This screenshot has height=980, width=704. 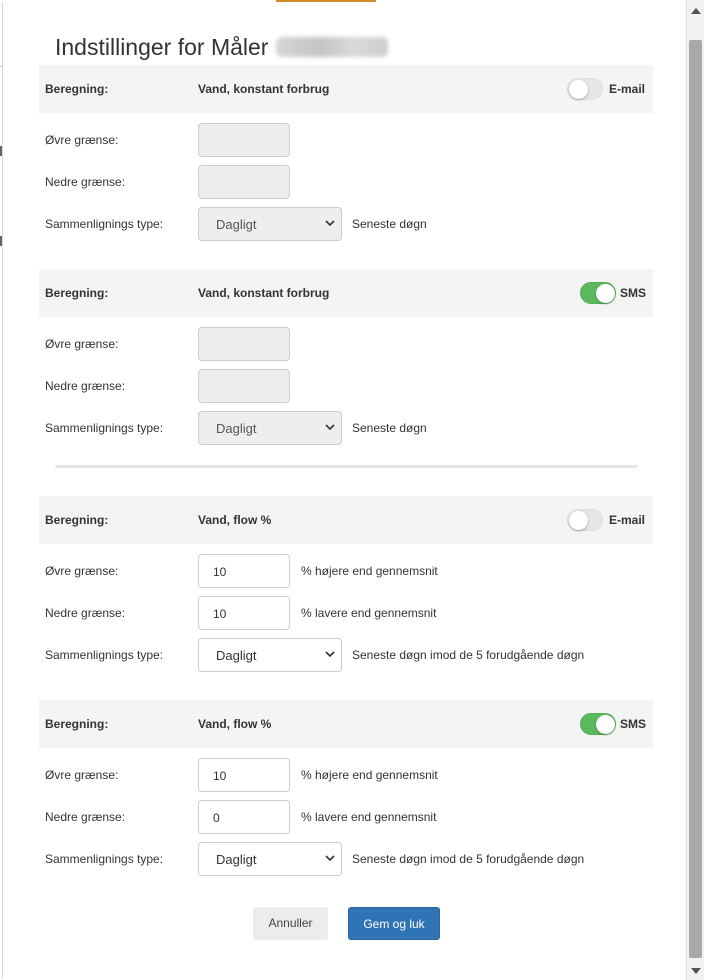 I want to click on scrollbar-thumb, so click(x=695, y=499).